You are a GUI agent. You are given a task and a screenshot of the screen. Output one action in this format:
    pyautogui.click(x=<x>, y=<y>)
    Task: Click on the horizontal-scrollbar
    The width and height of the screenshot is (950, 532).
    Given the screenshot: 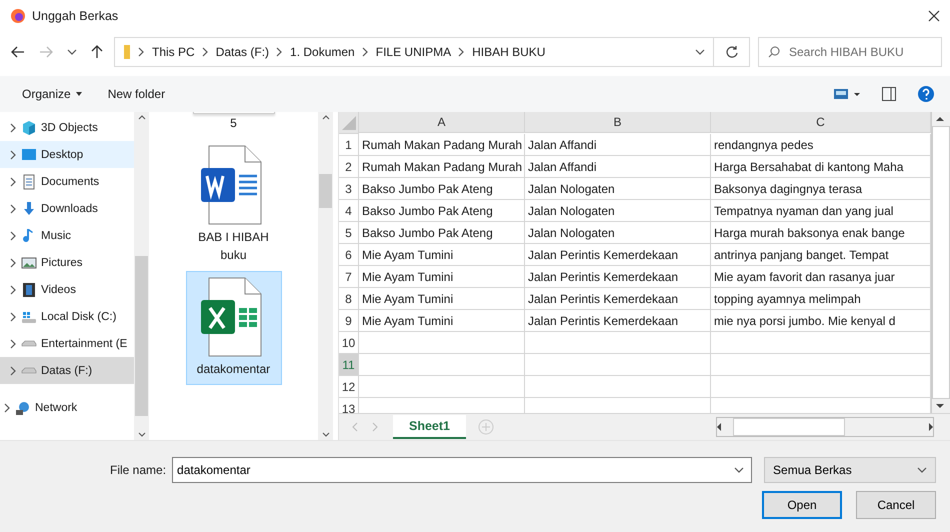 What is the action you would take?
    pyautogui.click(x=825, y=427)
    